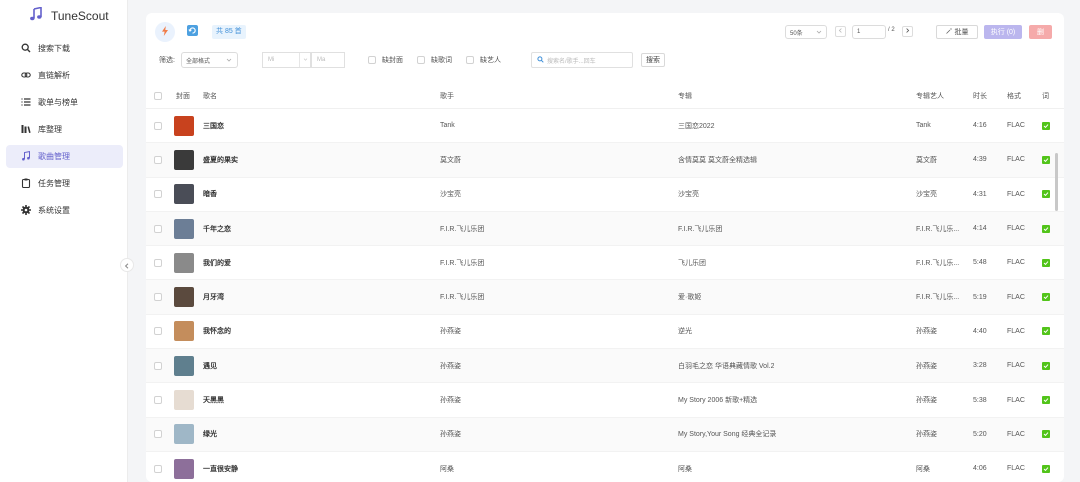 The image size is (1080, 482). Describe the element at coordinates (127, 265) in the screenshot. I see `collapse-sidebar-button` at that location.